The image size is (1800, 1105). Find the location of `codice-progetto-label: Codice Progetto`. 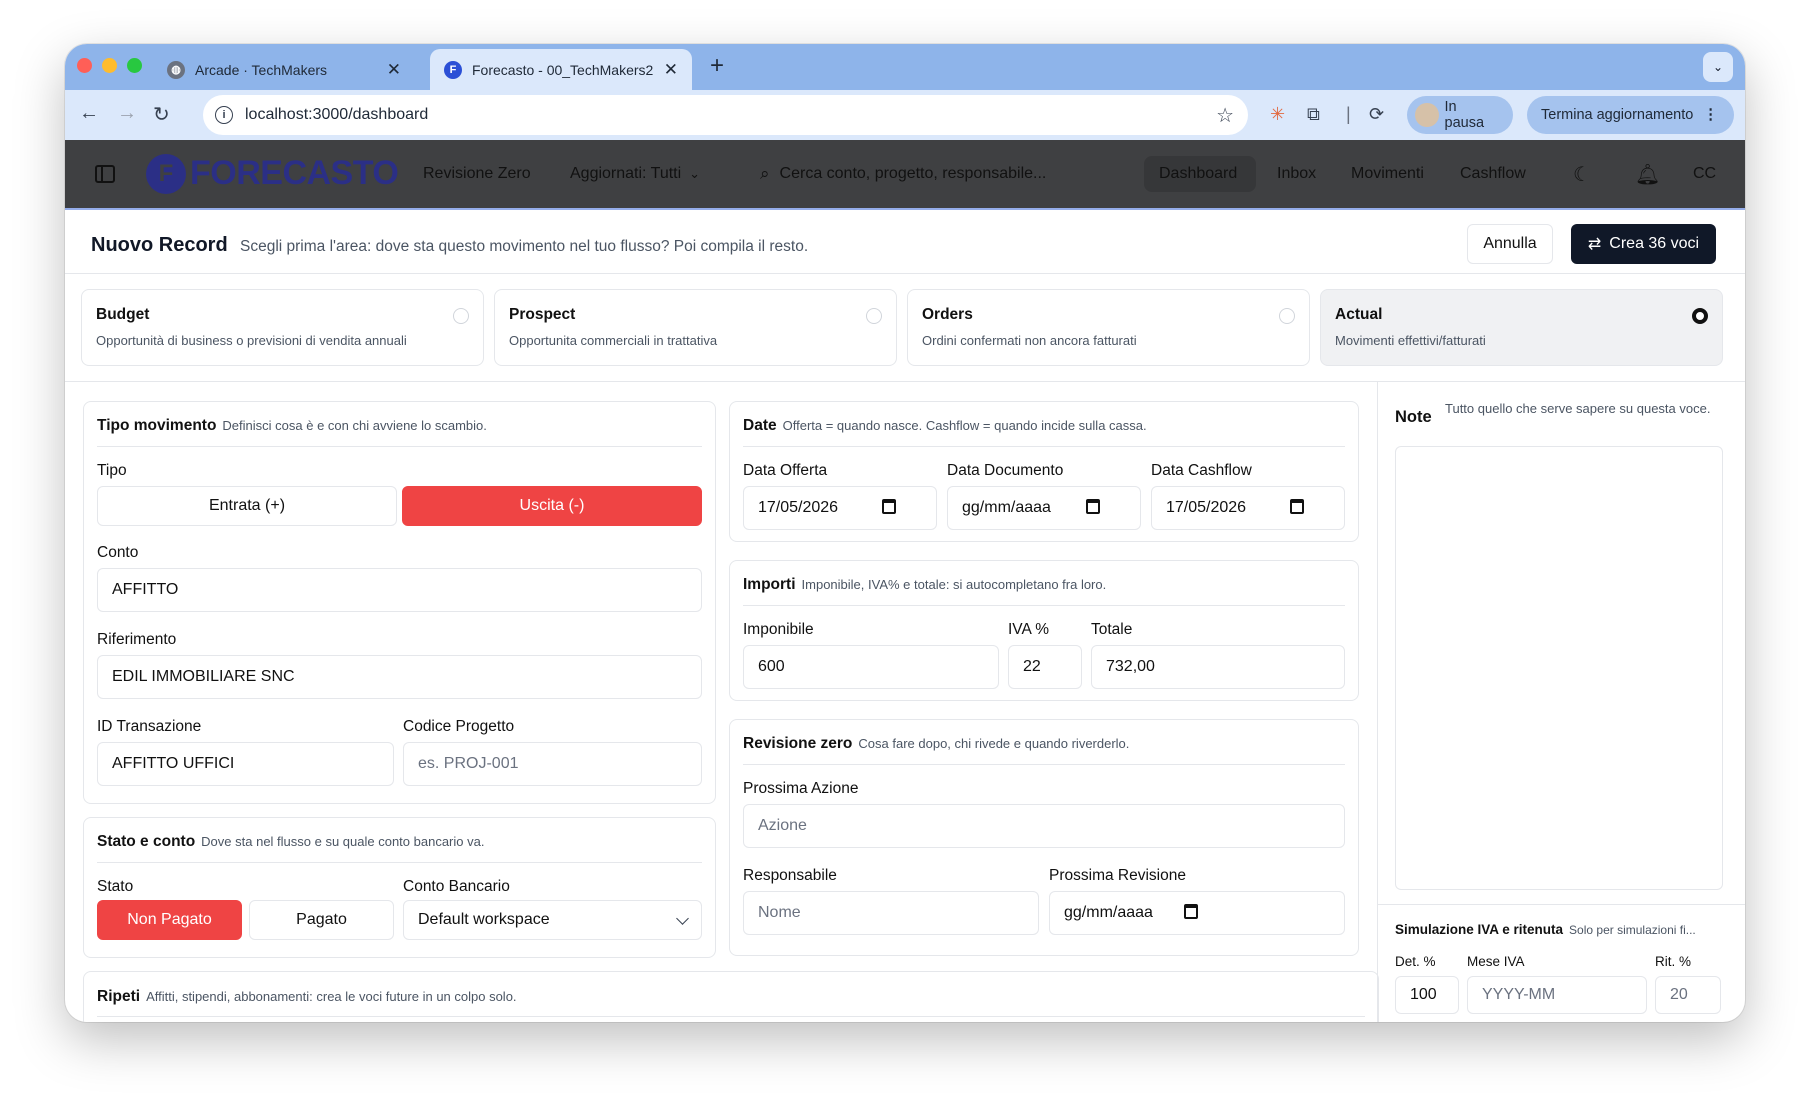

codice-progetto-label: Codice Progetto is located at coordinates (459, 726).